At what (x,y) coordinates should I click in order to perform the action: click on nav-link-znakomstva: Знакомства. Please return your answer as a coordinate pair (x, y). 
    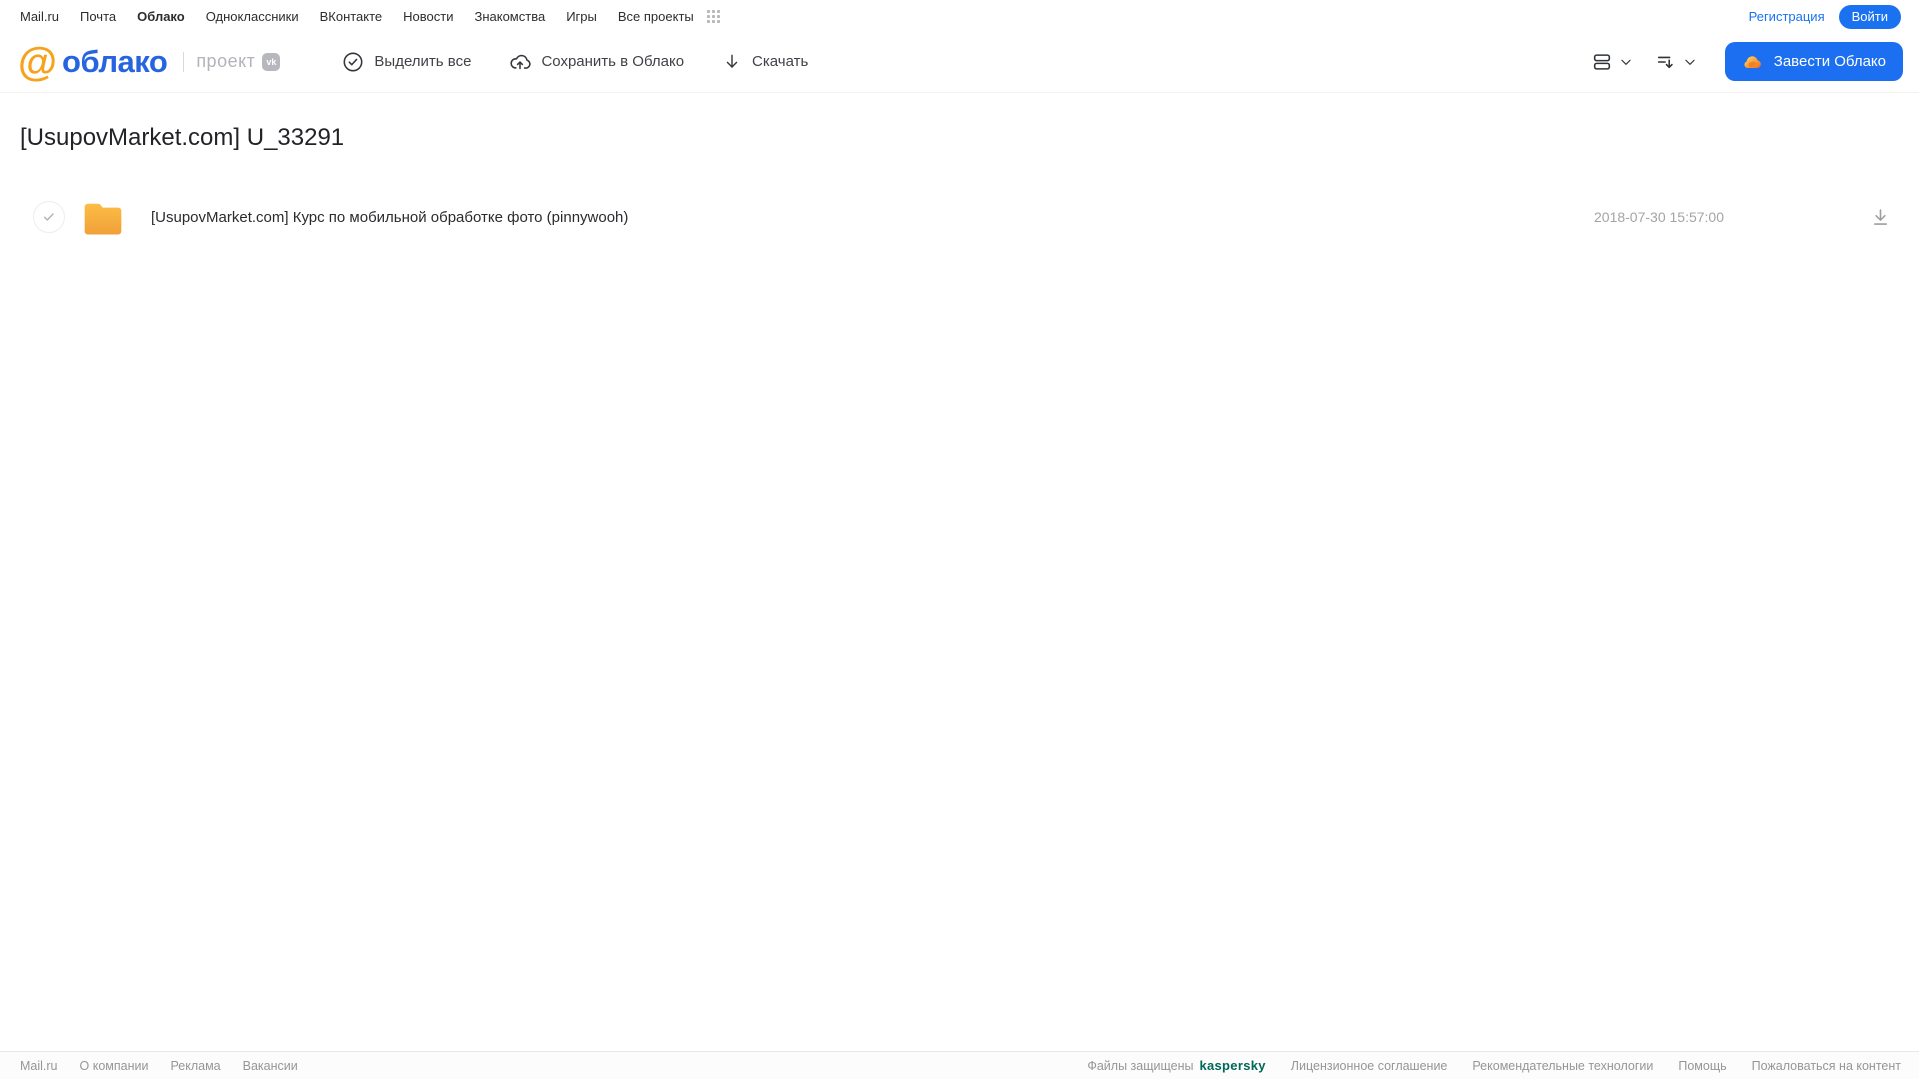
    Looking at the image, I should click on (509, 16).